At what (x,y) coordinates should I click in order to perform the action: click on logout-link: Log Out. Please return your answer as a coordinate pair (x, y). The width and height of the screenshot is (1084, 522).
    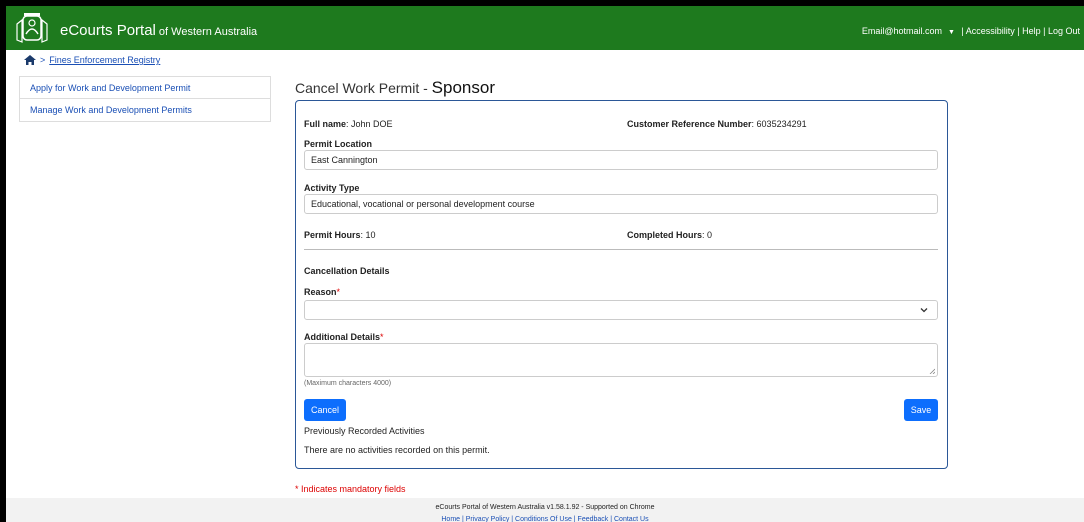
    Looking at the image, I should click on (1064, 31).